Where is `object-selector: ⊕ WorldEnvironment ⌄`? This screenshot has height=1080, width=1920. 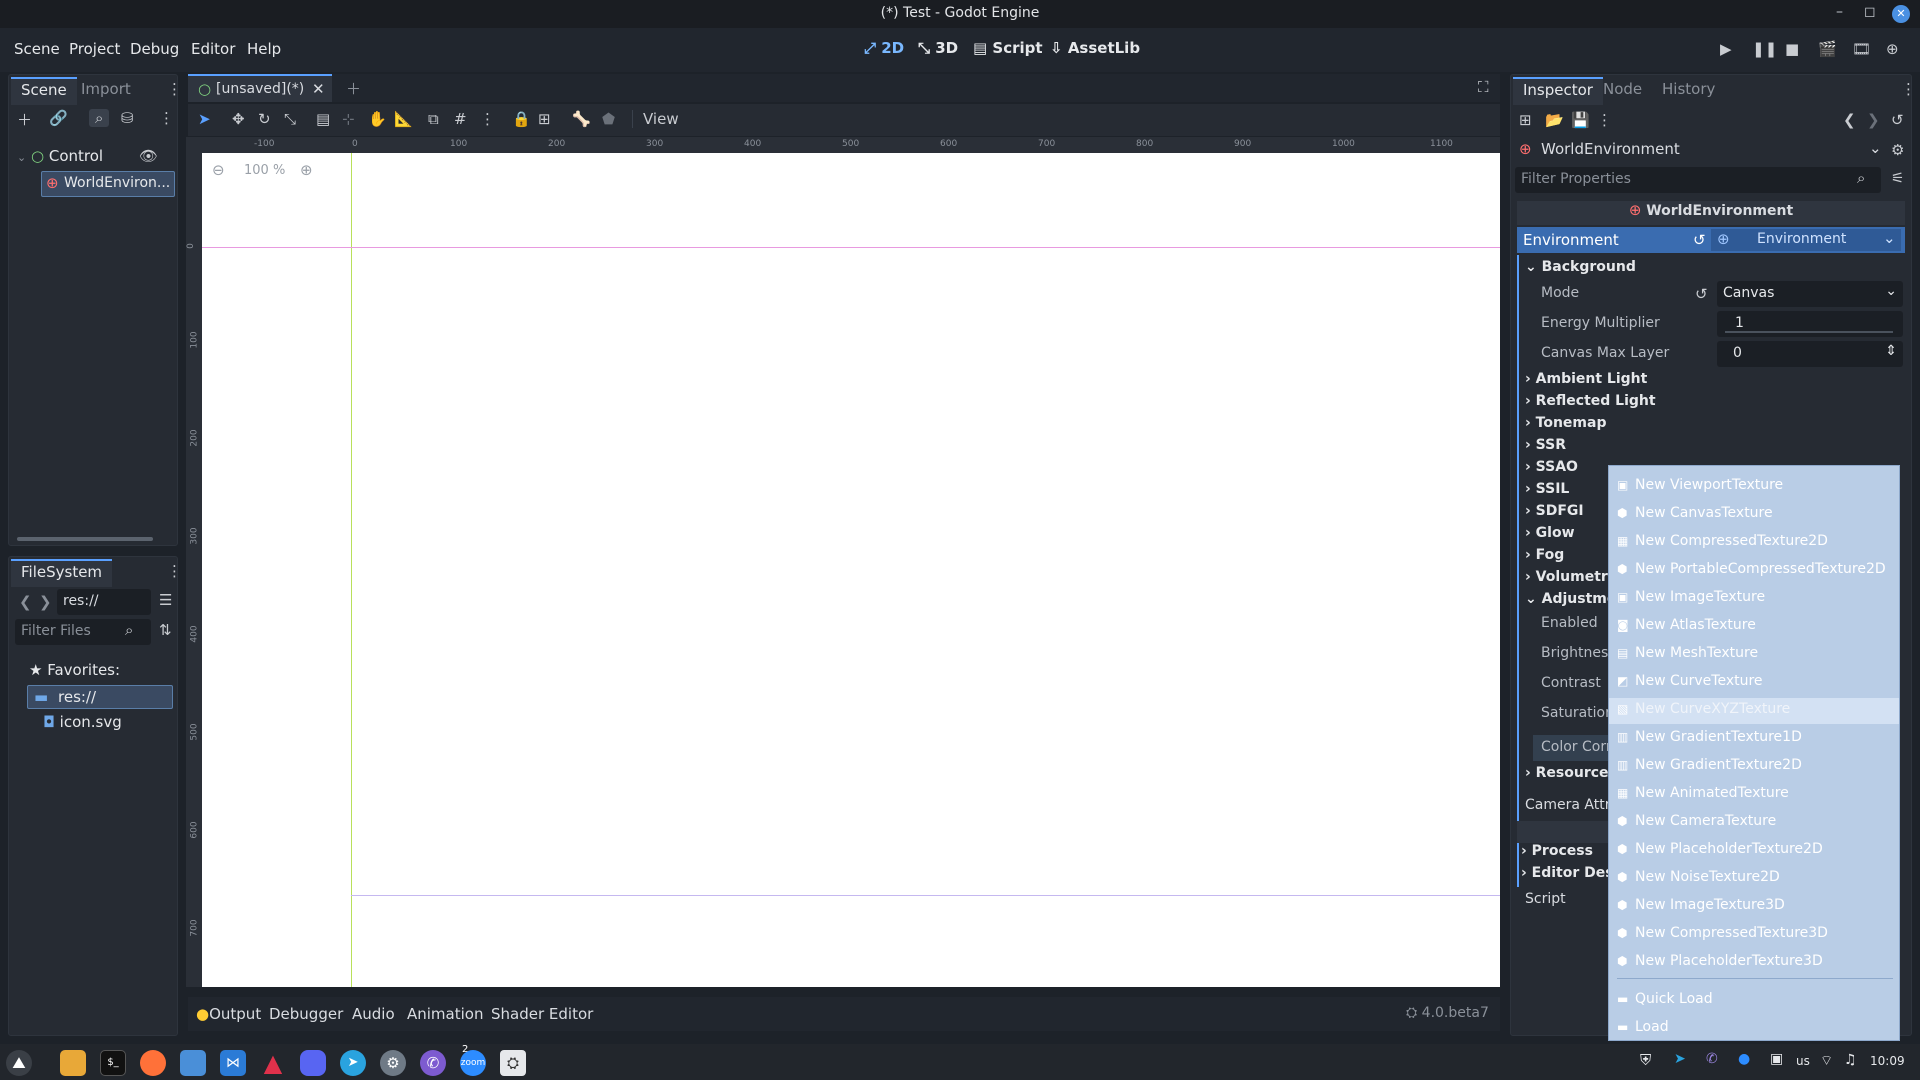
object-selector: ⊕ WorldEnvironment ⌄ is located at coordinates (1703, 150).